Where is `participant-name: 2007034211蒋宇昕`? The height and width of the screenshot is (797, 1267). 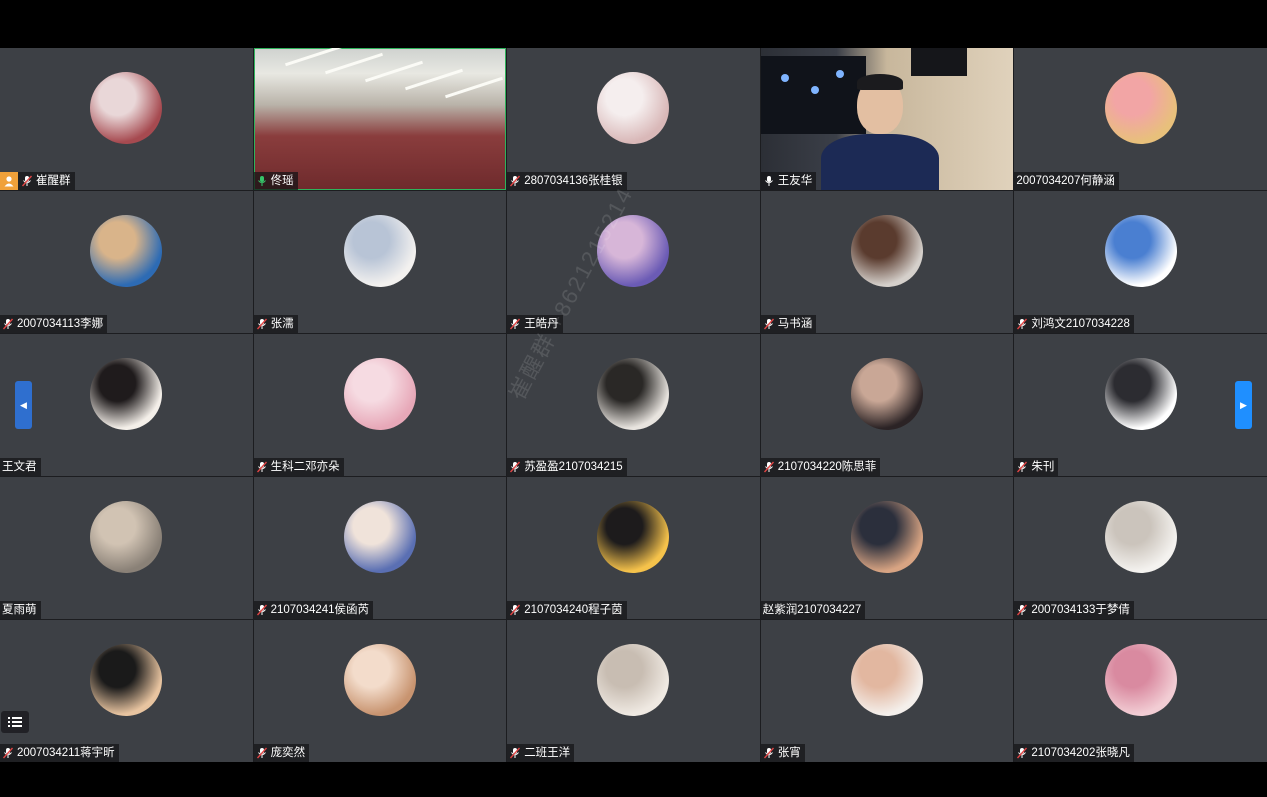 participant-name: 2007034211蒋宇昕 is located at coordinates (66, 753).